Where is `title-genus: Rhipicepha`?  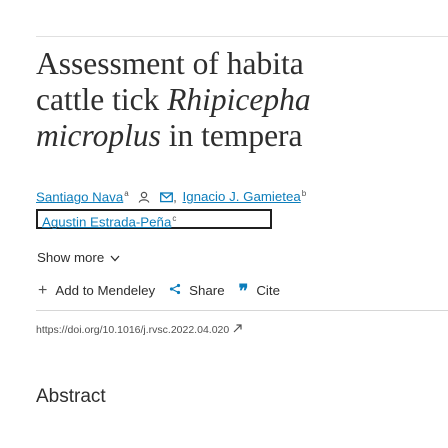
title-genus: Rhipicepha is located at coordinates (239, 99).